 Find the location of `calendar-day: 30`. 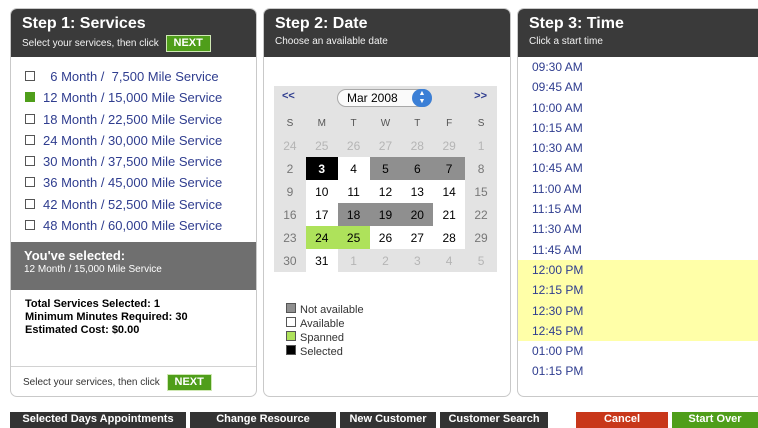

calendar-day: 30 is located at coordinates (290, 260).